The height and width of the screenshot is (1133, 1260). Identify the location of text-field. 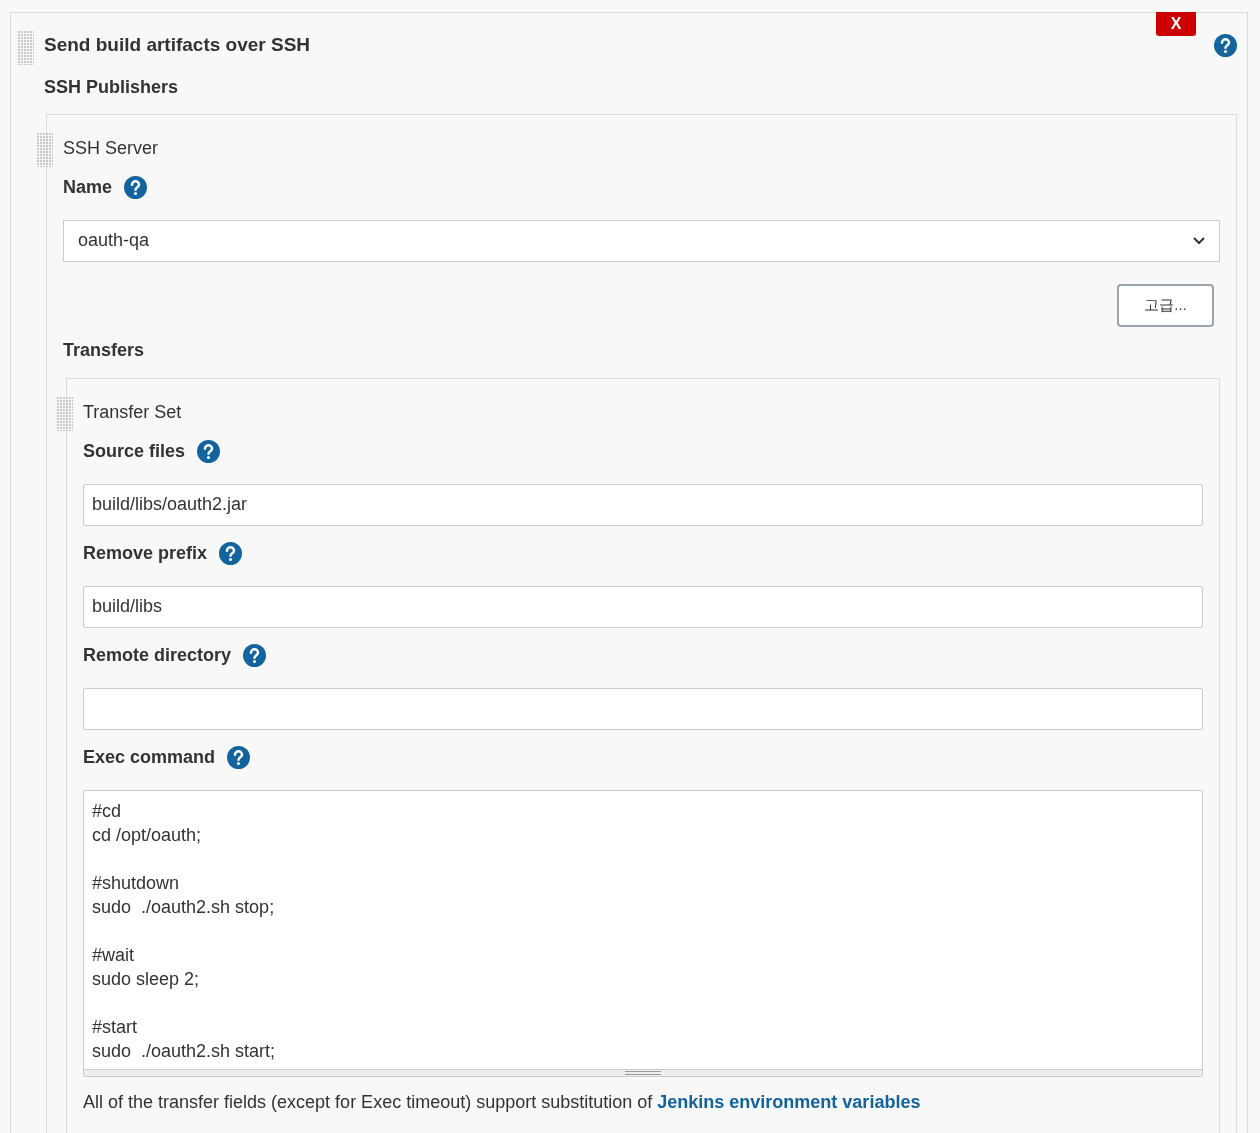
(643, 708).